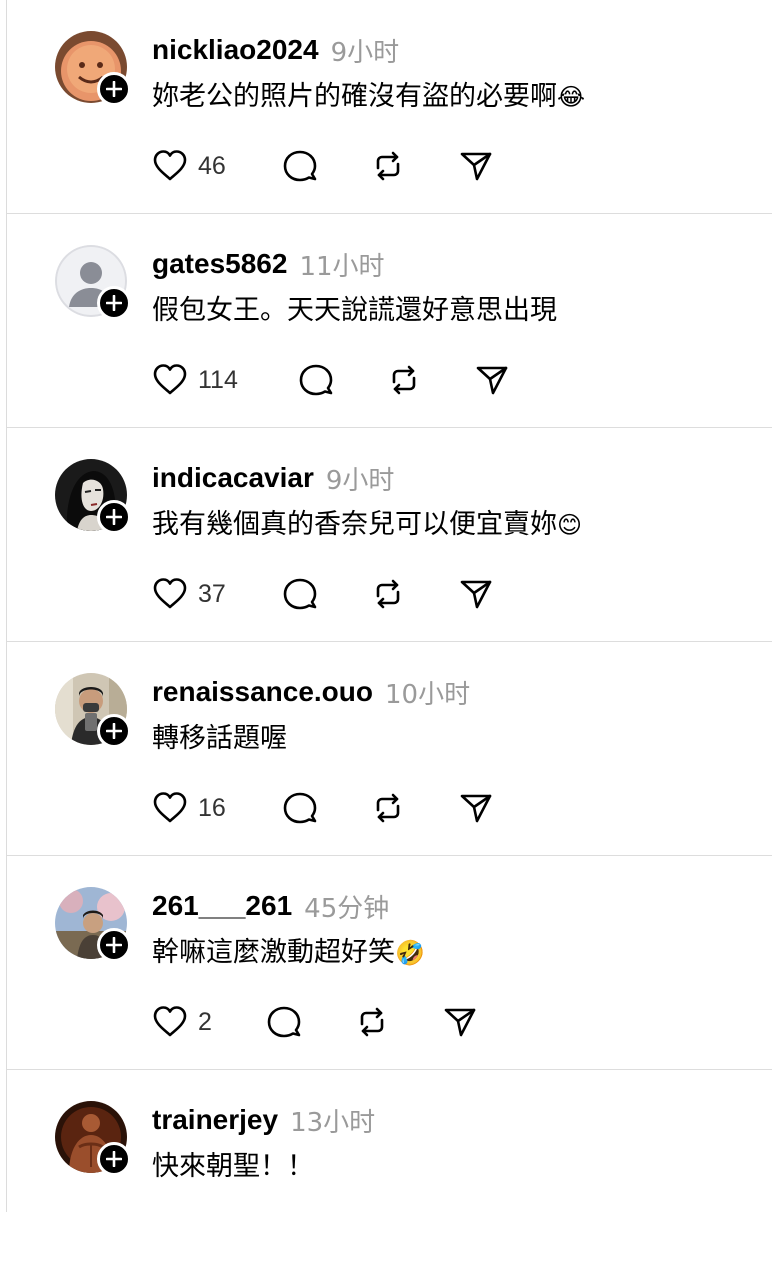  Describe the element at coordinates (322, 166) in the screenshot. I see `action-bar: 46` at that location.